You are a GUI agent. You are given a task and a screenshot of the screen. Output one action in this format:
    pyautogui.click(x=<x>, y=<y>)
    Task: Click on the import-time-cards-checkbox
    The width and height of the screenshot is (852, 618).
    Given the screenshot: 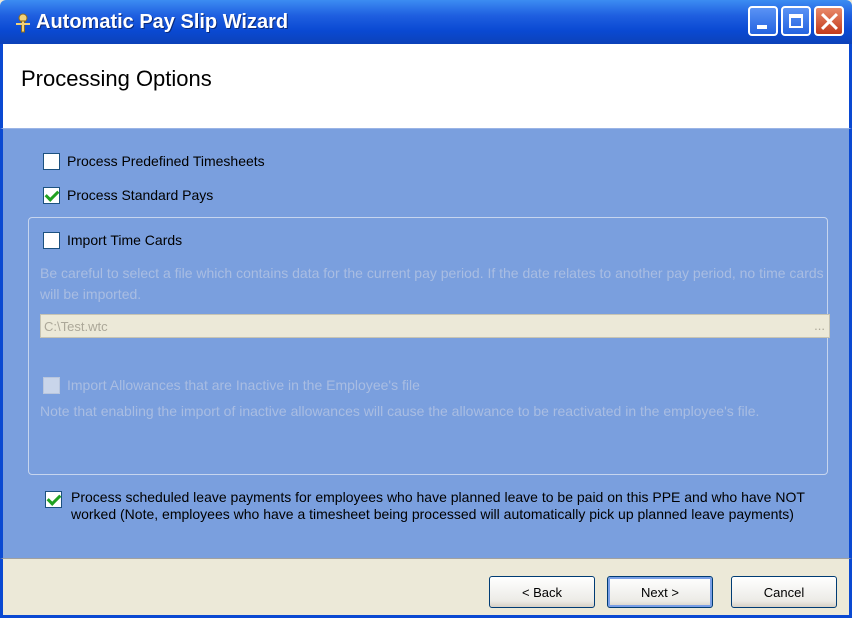 What is the action you would take?
    pyautogui.click(x=51, y=240)
    